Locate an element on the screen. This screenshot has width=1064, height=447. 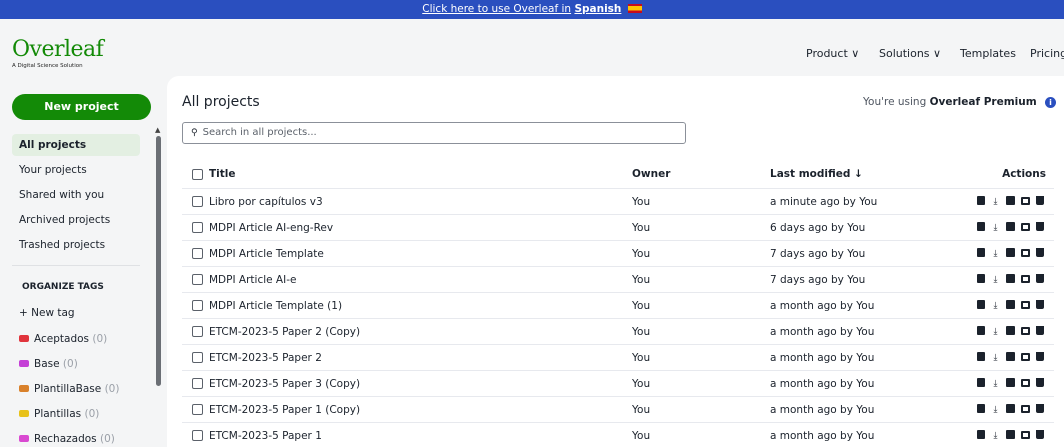
nav-product: Product ∨ is located at coordinates (832, 53).